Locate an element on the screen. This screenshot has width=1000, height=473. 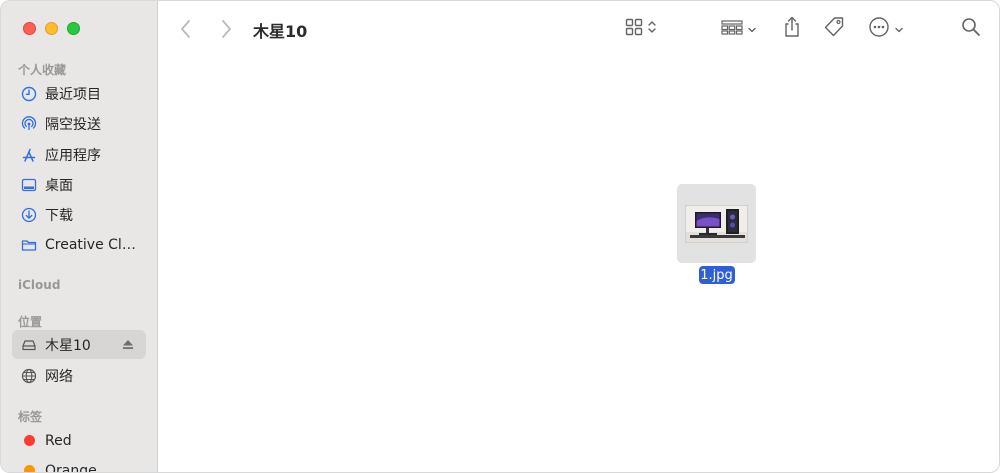
sidebar-item-downloads: 下载 is located at coordinates (79, 214).